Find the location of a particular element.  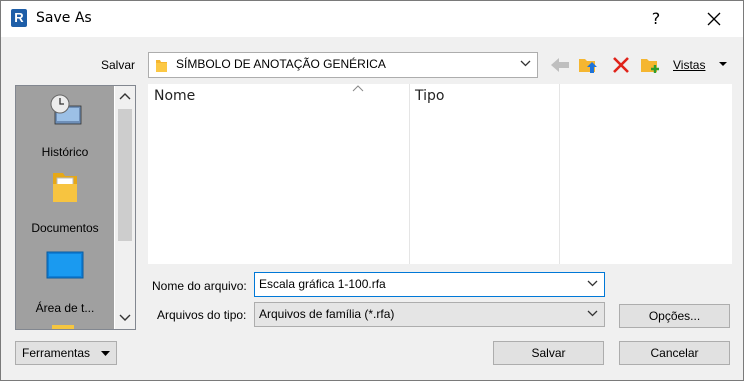

cancel-button: Cancelar is located at coordinates (674, 353).